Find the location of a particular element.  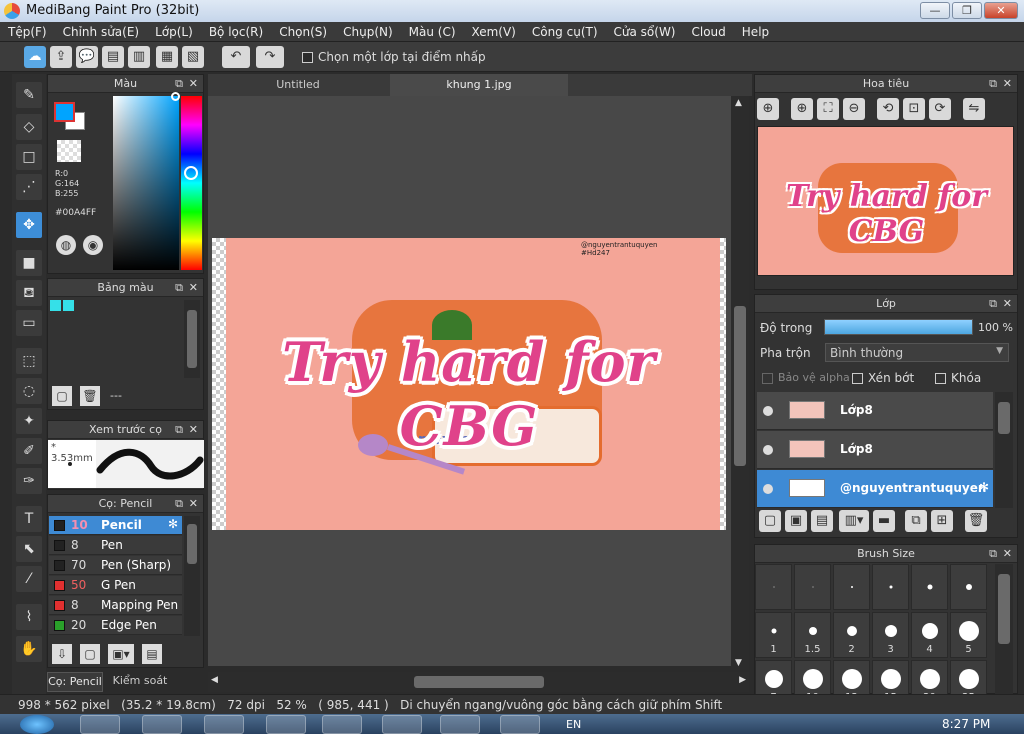

hue-slider is located at coordinates (191, 183).